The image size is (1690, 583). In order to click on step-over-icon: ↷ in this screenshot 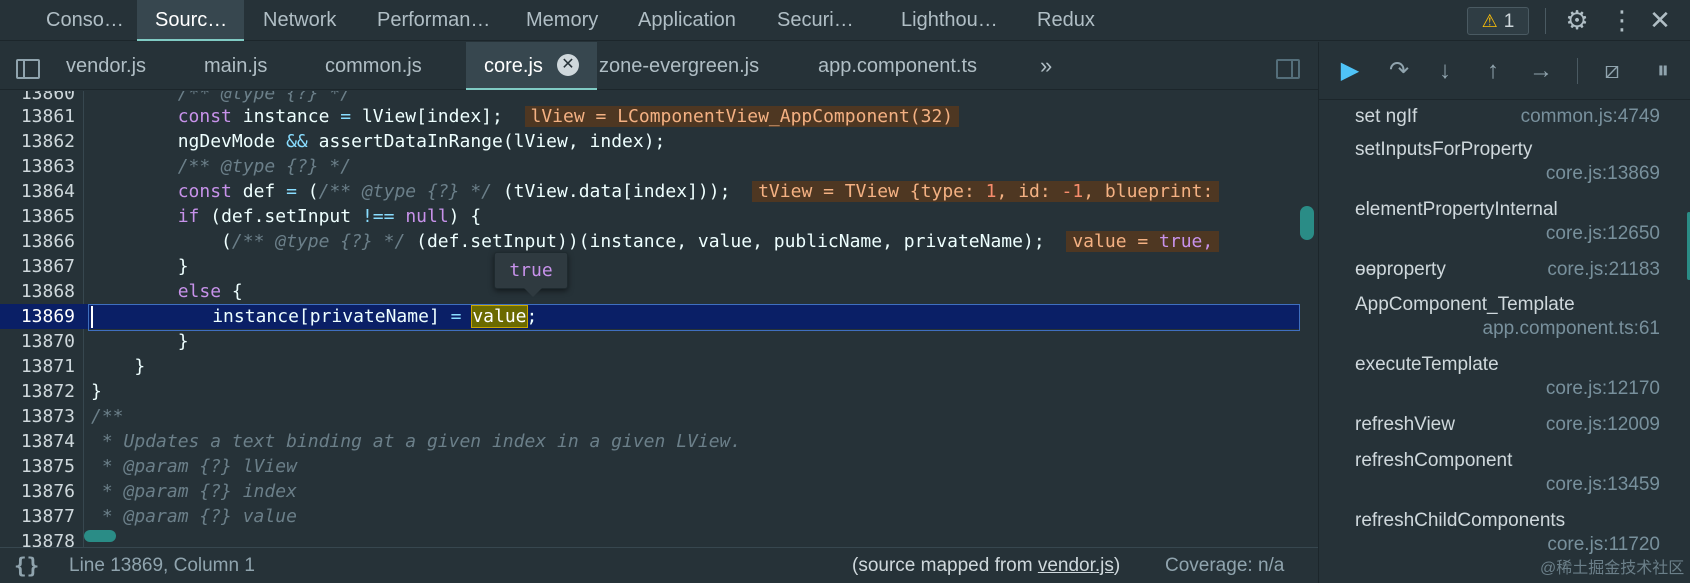, I will do `click(1399, 71)`.